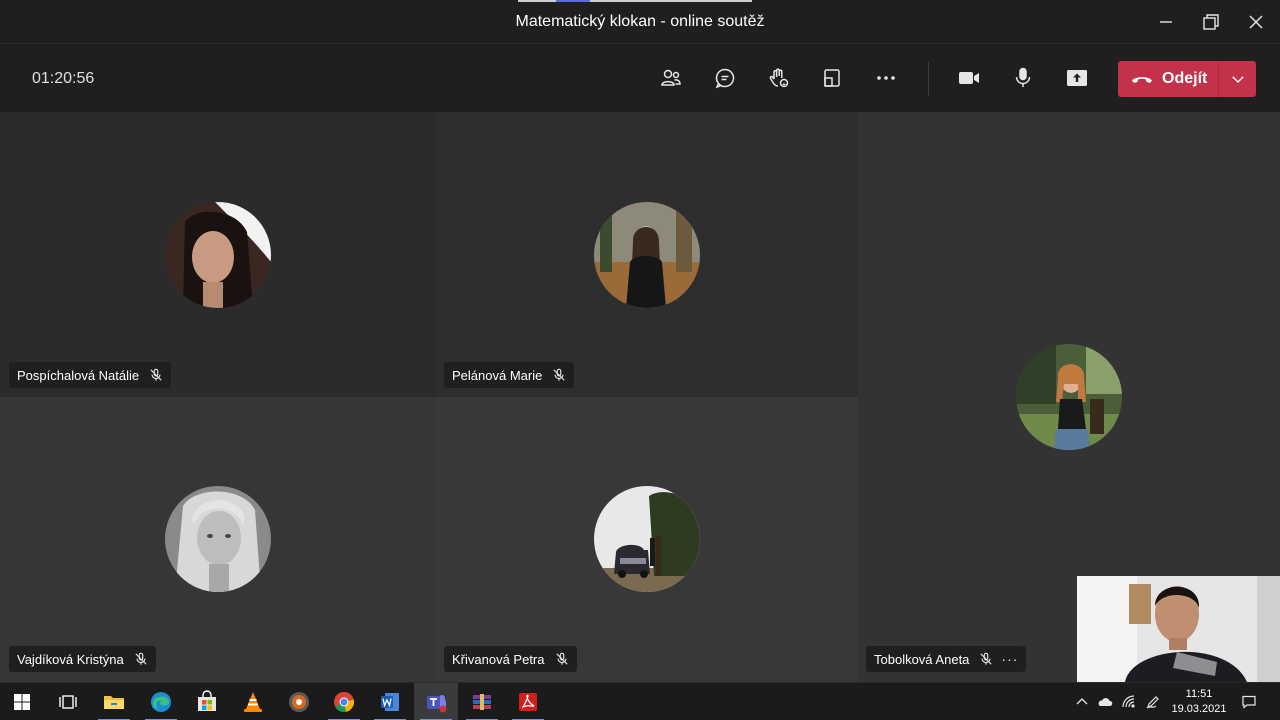 Image resolution: width=1280 pixels, height=720 pixels. I want to click on restore-button, so click(1211, 22).